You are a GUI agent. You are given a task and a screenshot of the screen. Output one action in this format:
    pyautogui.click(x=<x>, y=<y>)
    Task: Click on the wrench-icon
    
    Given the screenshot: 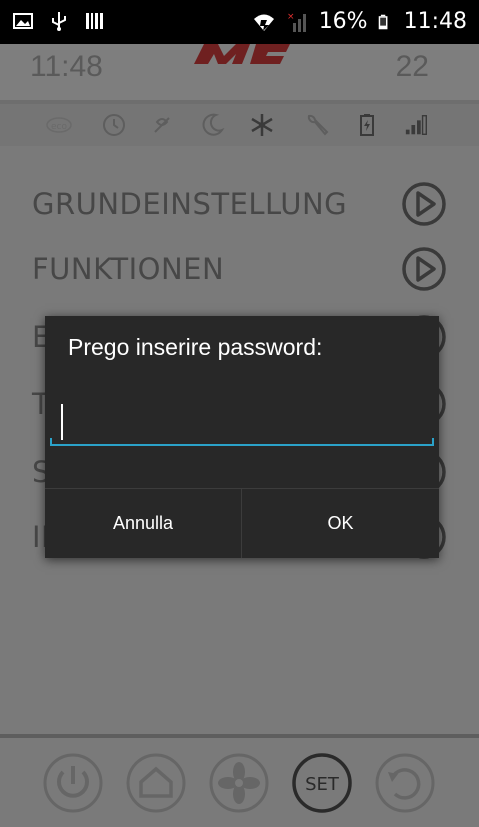 What is the action you would take?
    pyautogui.click(x=318, y=125)
    